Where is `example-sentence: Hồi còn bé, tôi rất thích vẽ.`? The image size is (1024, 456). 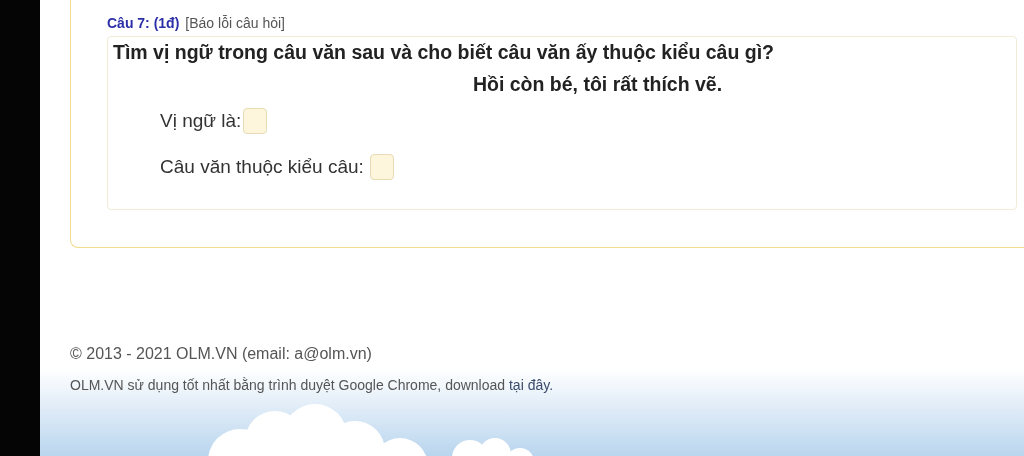
example-sentence: Hồi còn bé, tôi rất thích vẽ. is located at coordinates (597, 84).